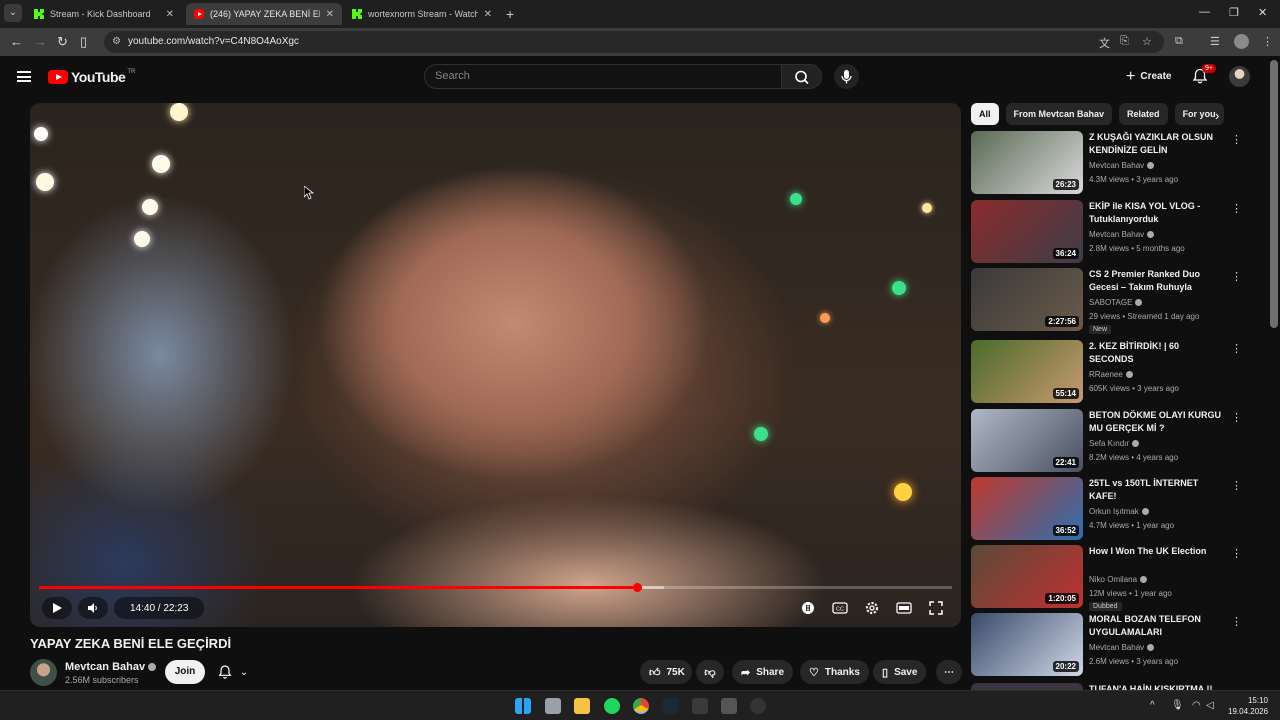  Describe the element at coordinates (1157, 490) in the screenshot. I see `recommendation-title: 25TL vs 150TL İNTERNET KAFE!` at that location.